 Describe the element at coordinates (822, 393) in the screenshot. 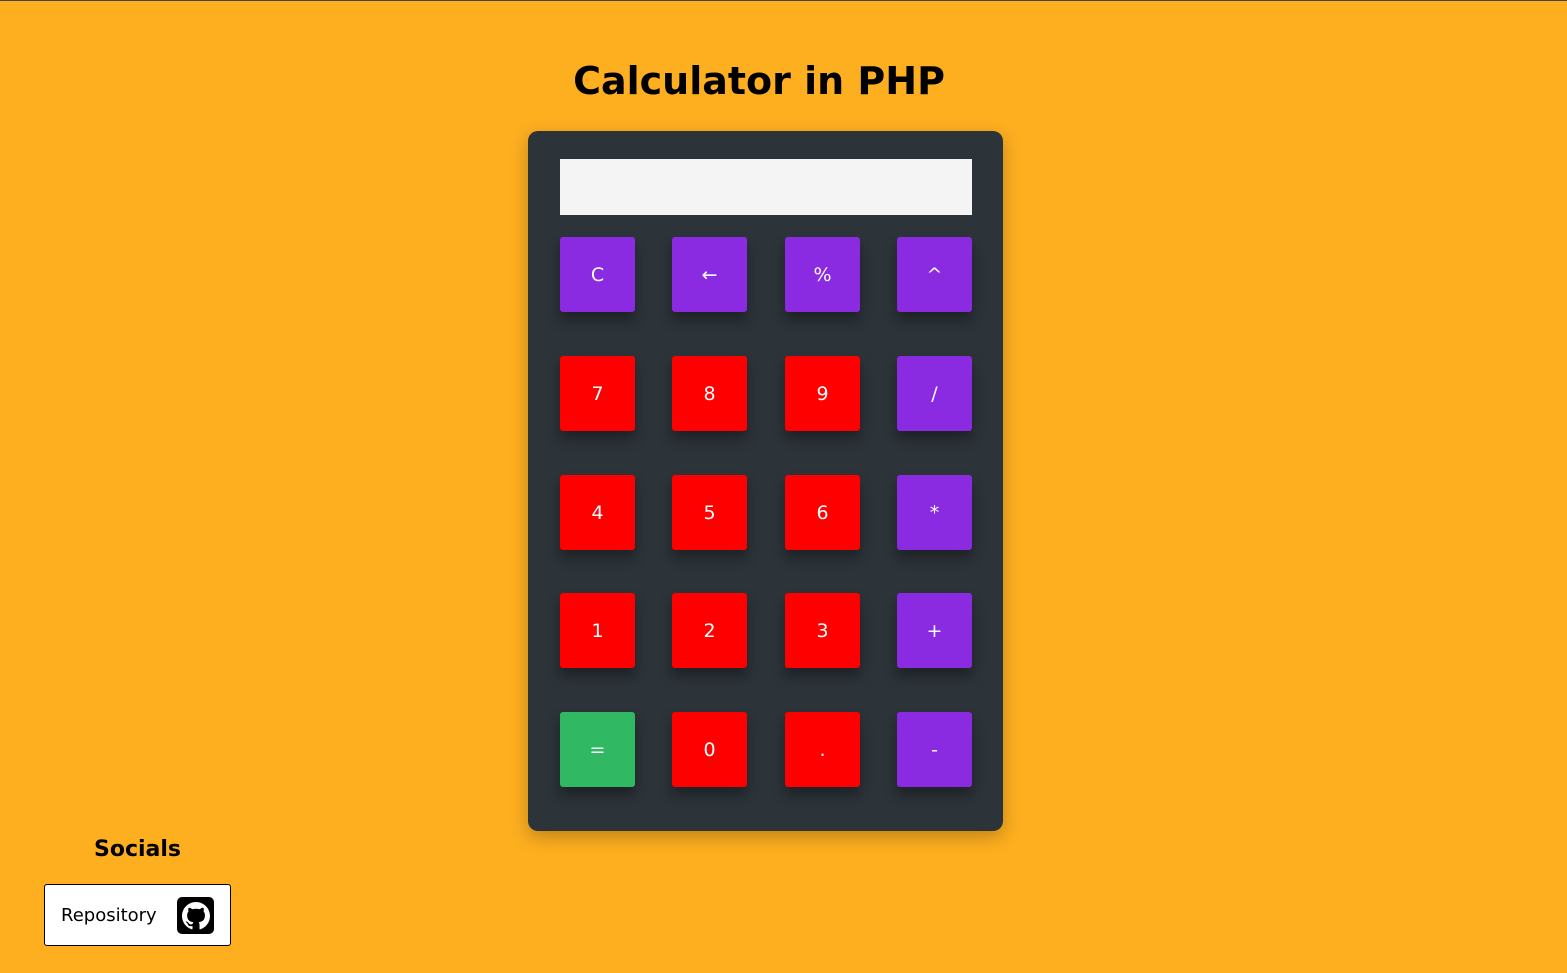

I see `digit-9-button: 9` at that location.